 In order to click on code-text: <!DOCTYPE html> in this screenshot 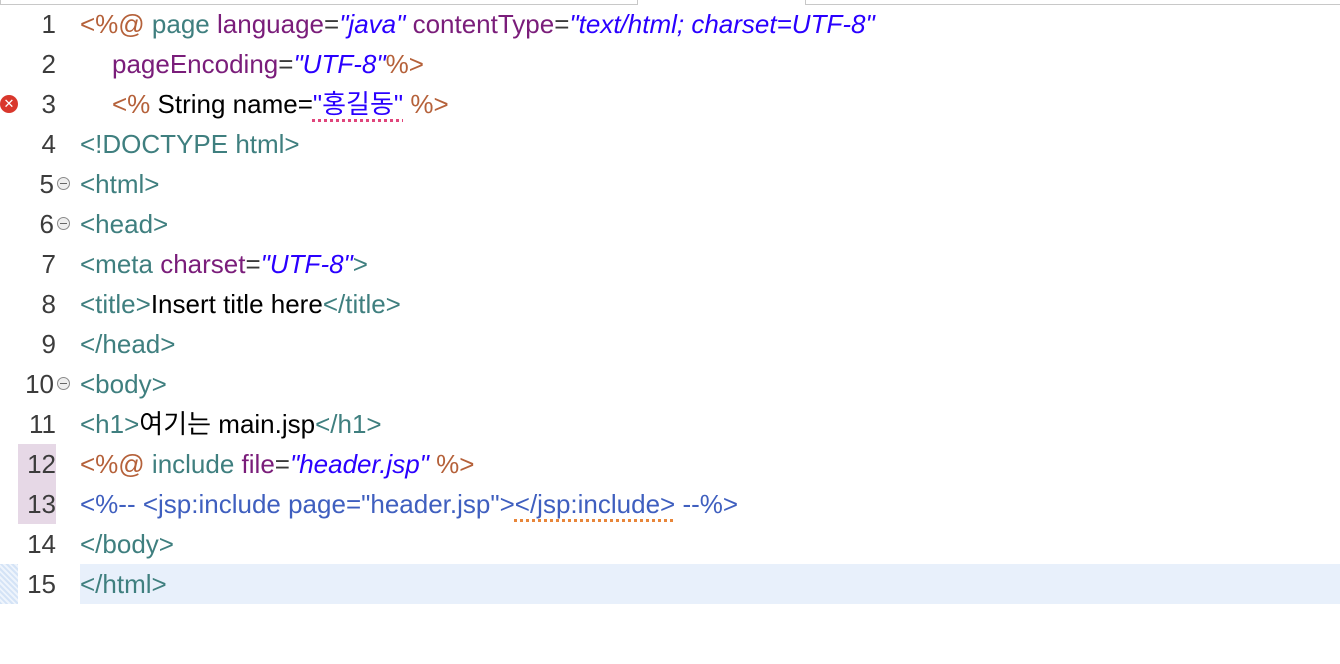, I will do `click(710, 144)`.